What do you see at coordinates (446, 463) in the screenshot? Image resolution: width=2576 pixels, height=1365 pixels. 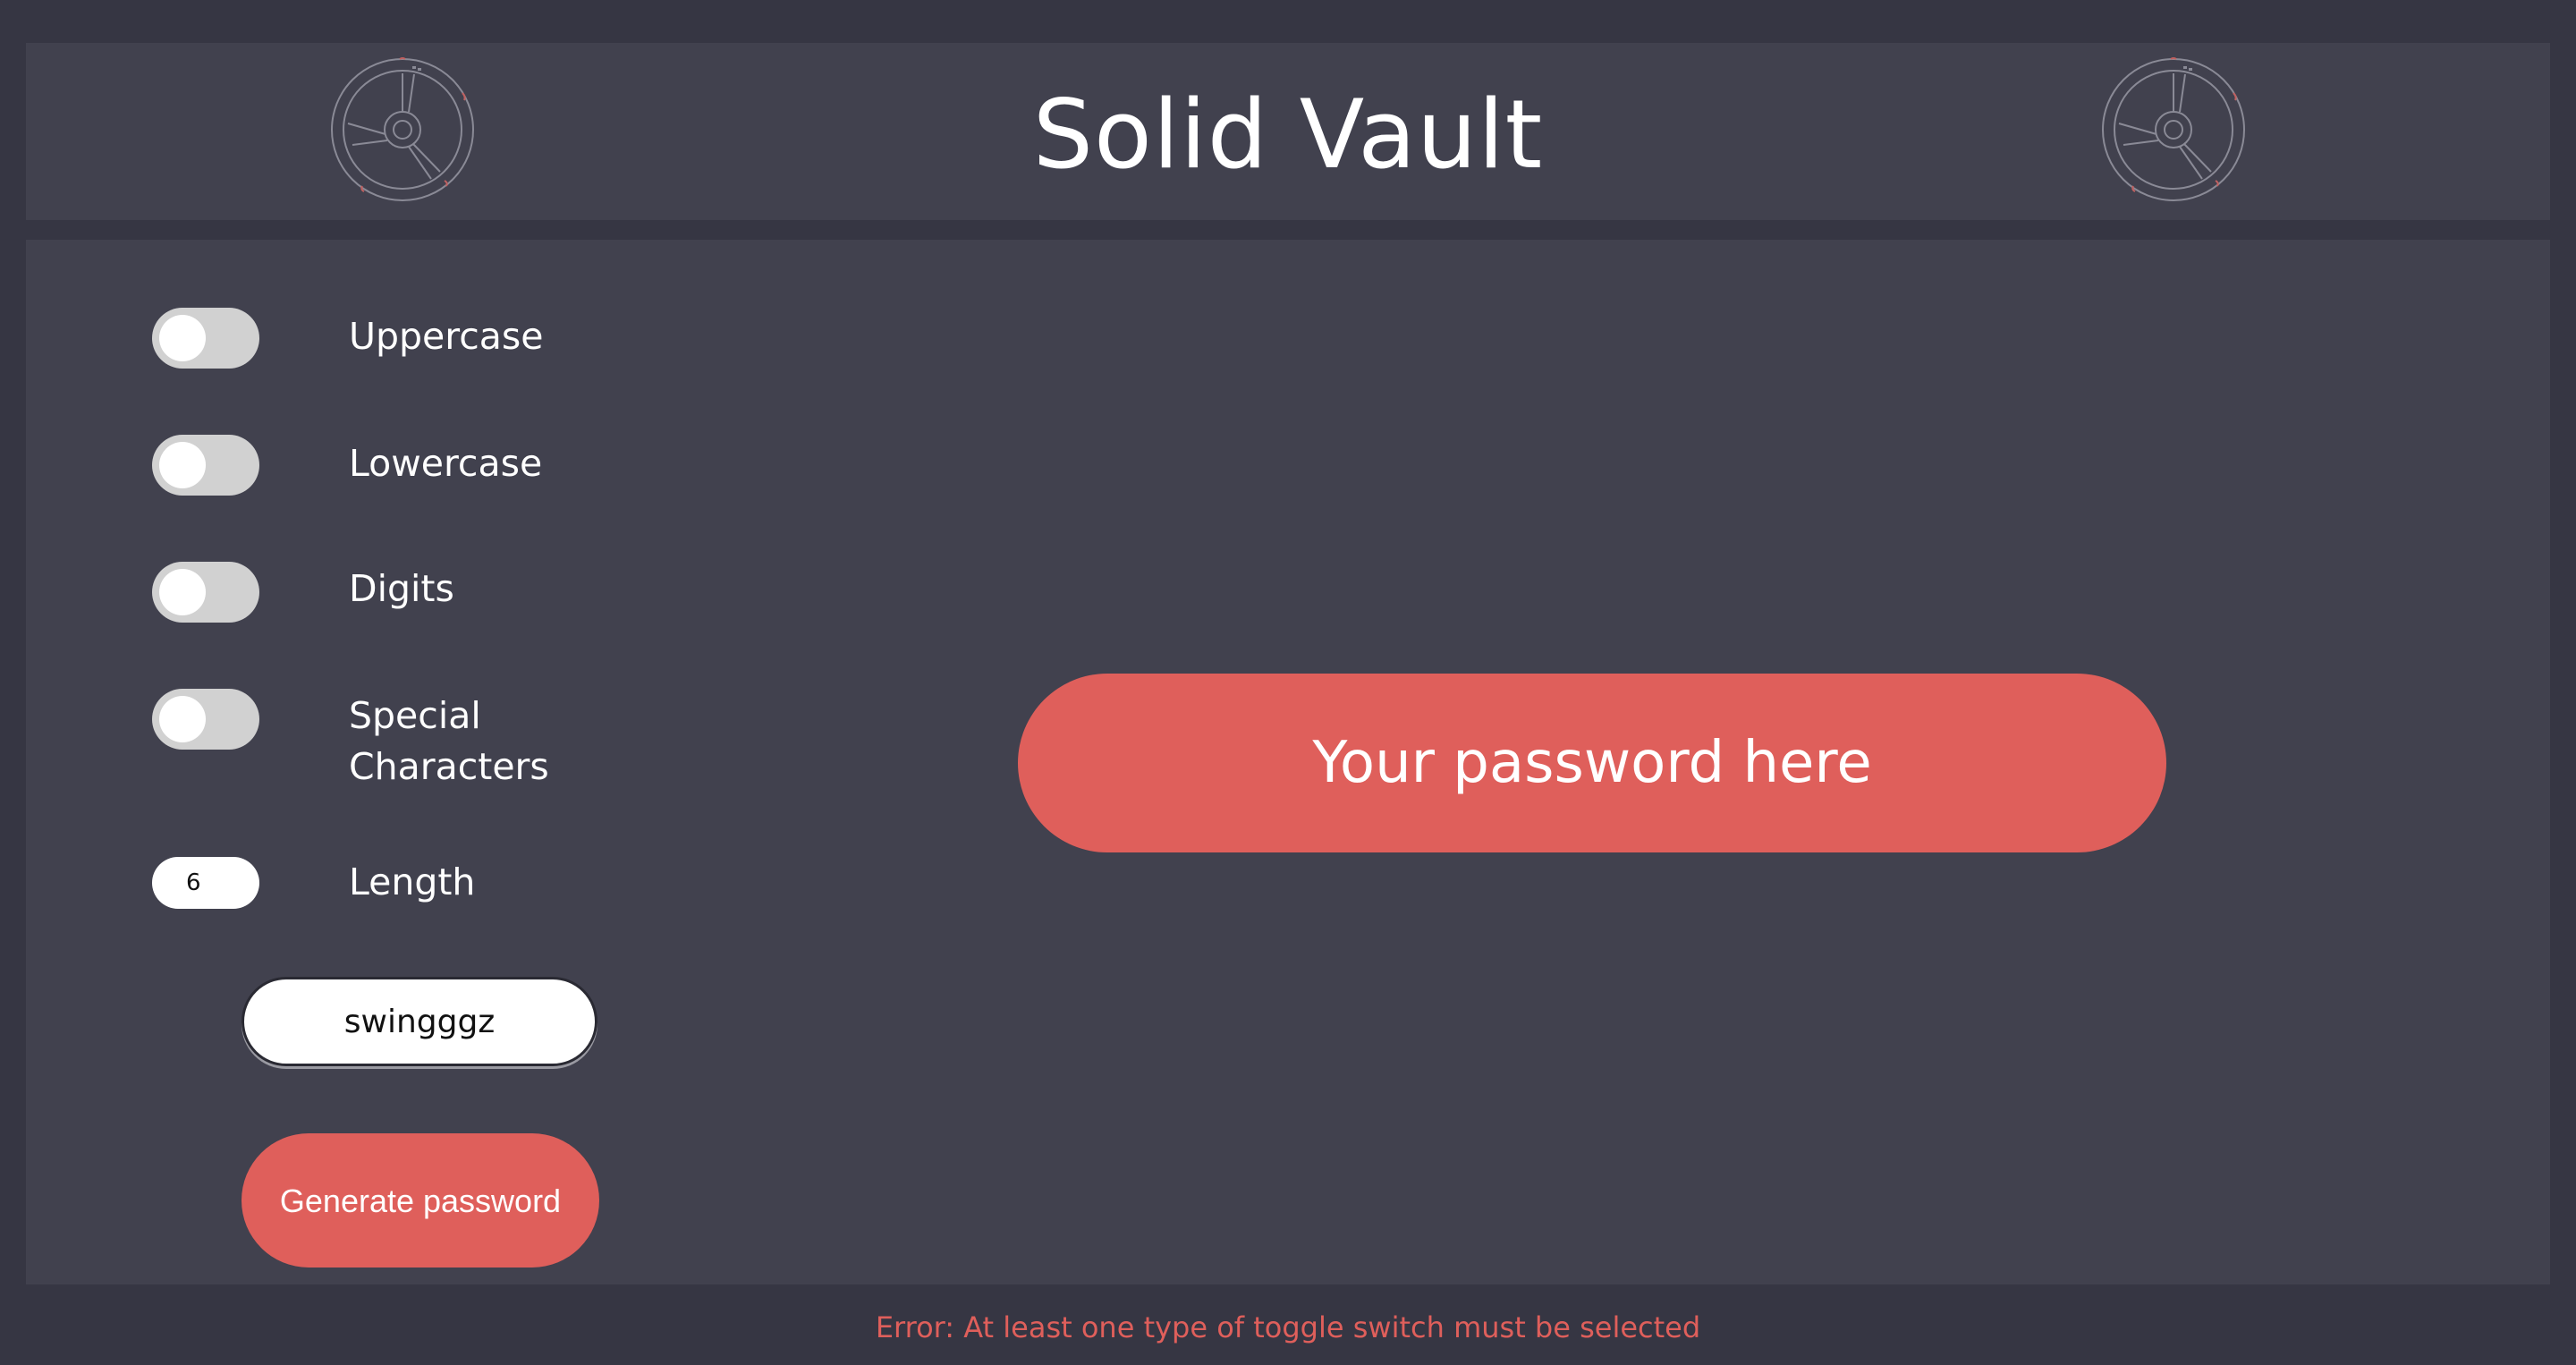 I see `lowercase-label: Lowercase` at bounding box center [446, 463].